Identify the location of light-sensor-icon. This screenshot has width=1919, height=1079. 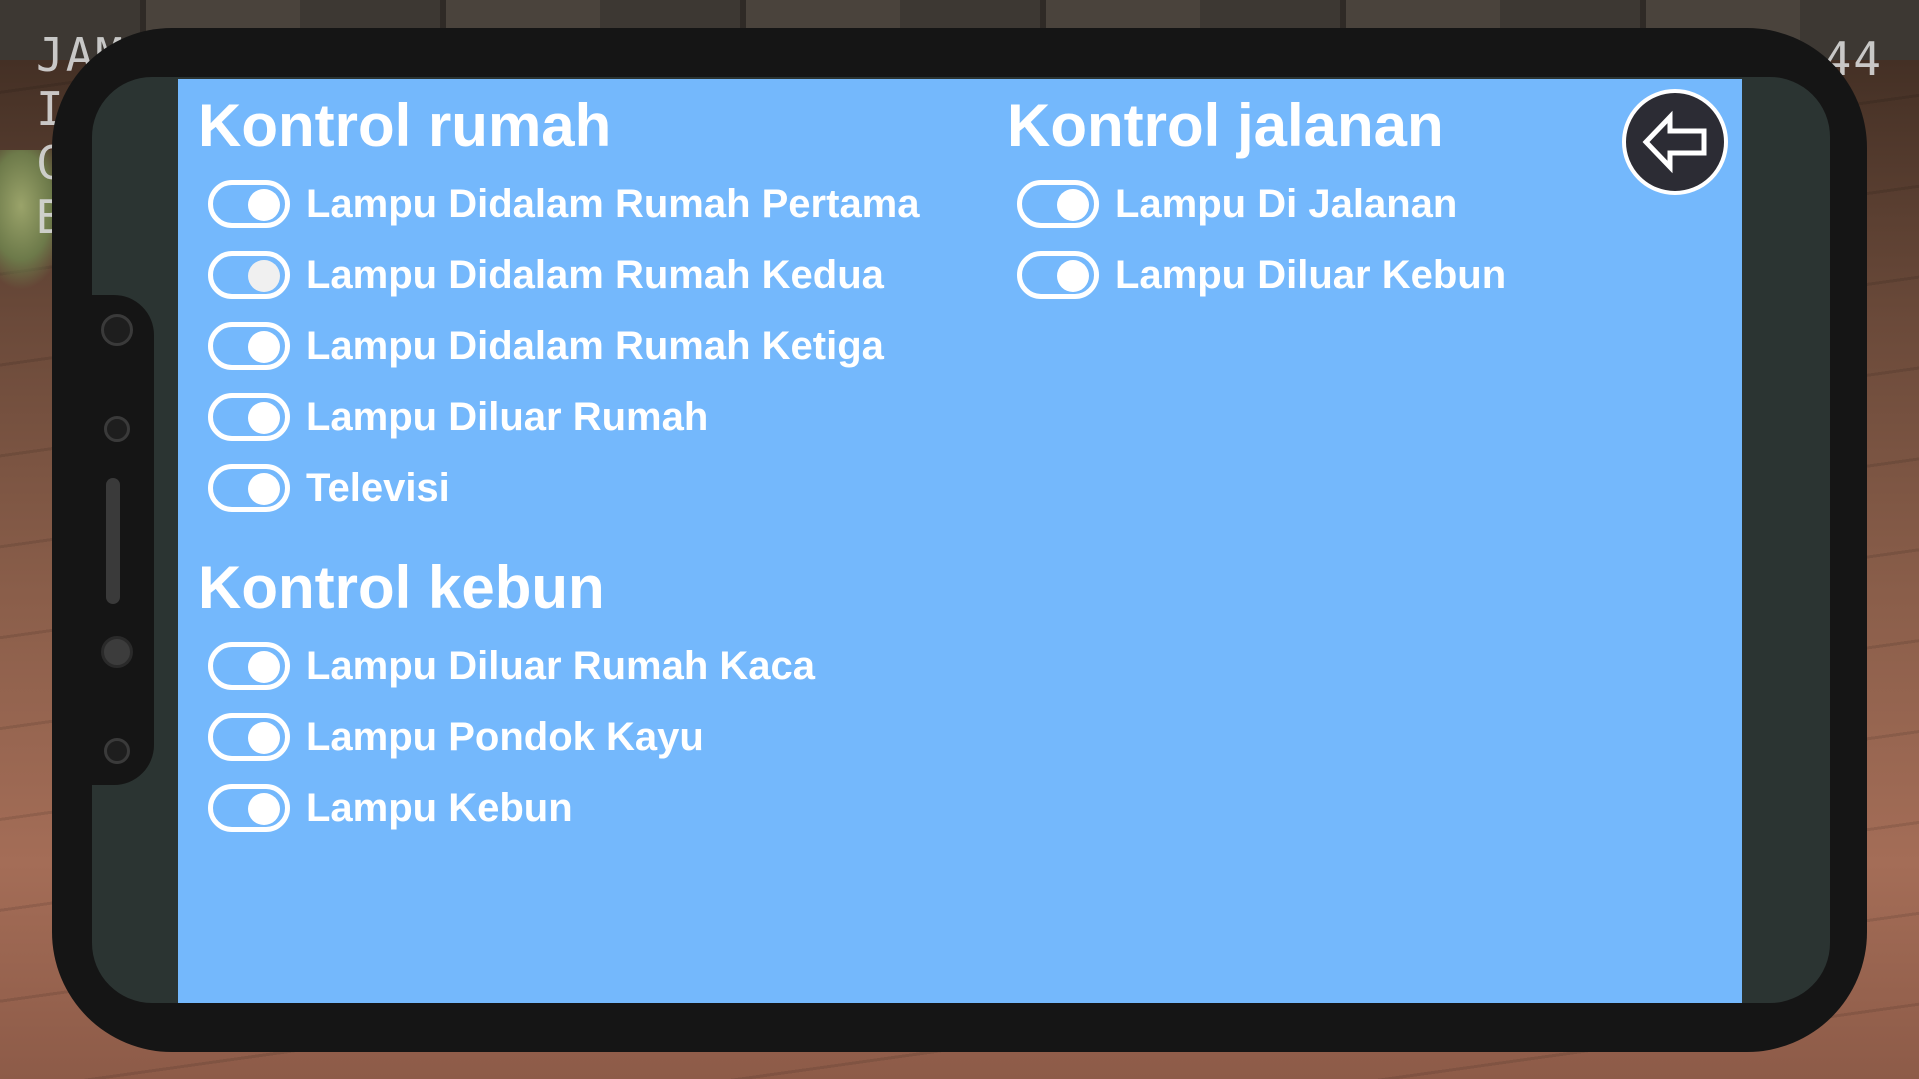
(117, 652).